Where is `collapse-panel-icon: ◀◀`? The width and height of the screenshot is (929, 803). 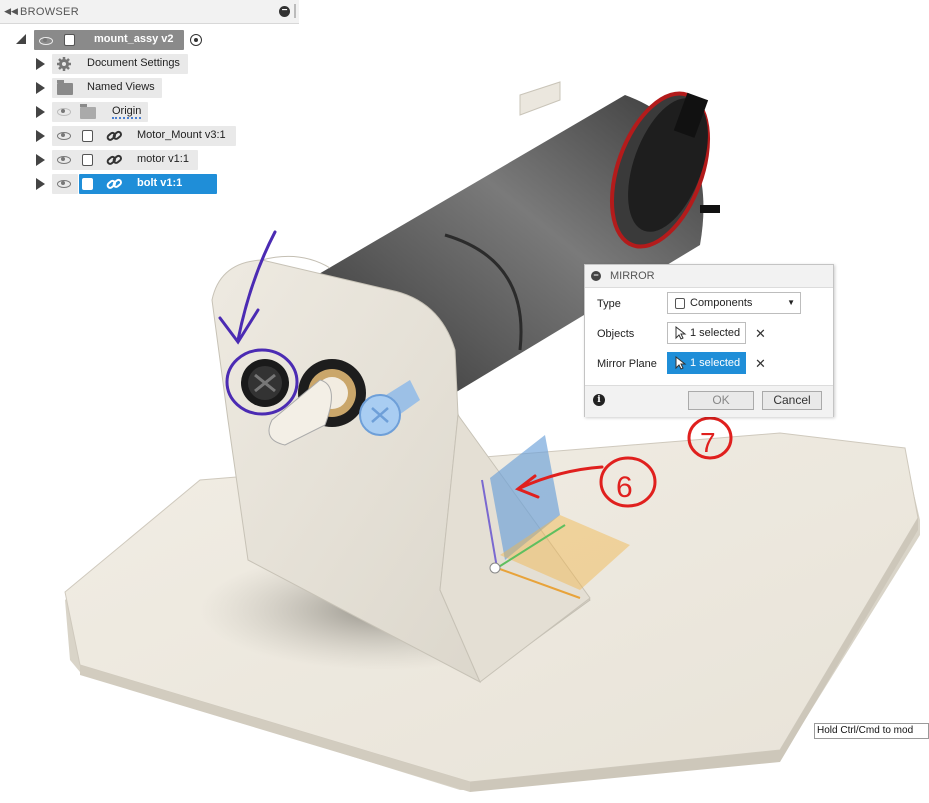 collapse-panel-icon: ◀◀ is located at coordinates (11, 11).